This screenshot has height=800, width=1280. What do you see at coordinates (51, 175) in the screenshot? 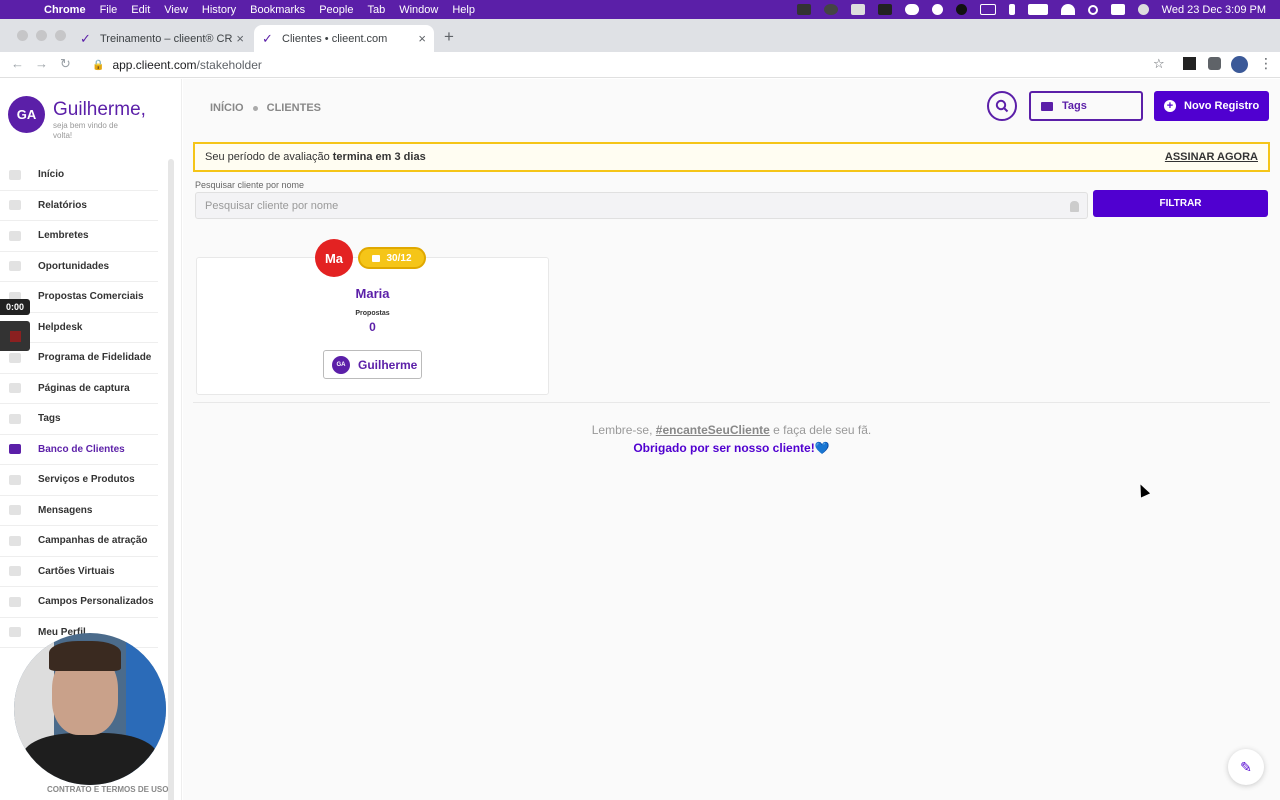
I see `sidebar-item-label: Início` at bounding box center [51, 175].